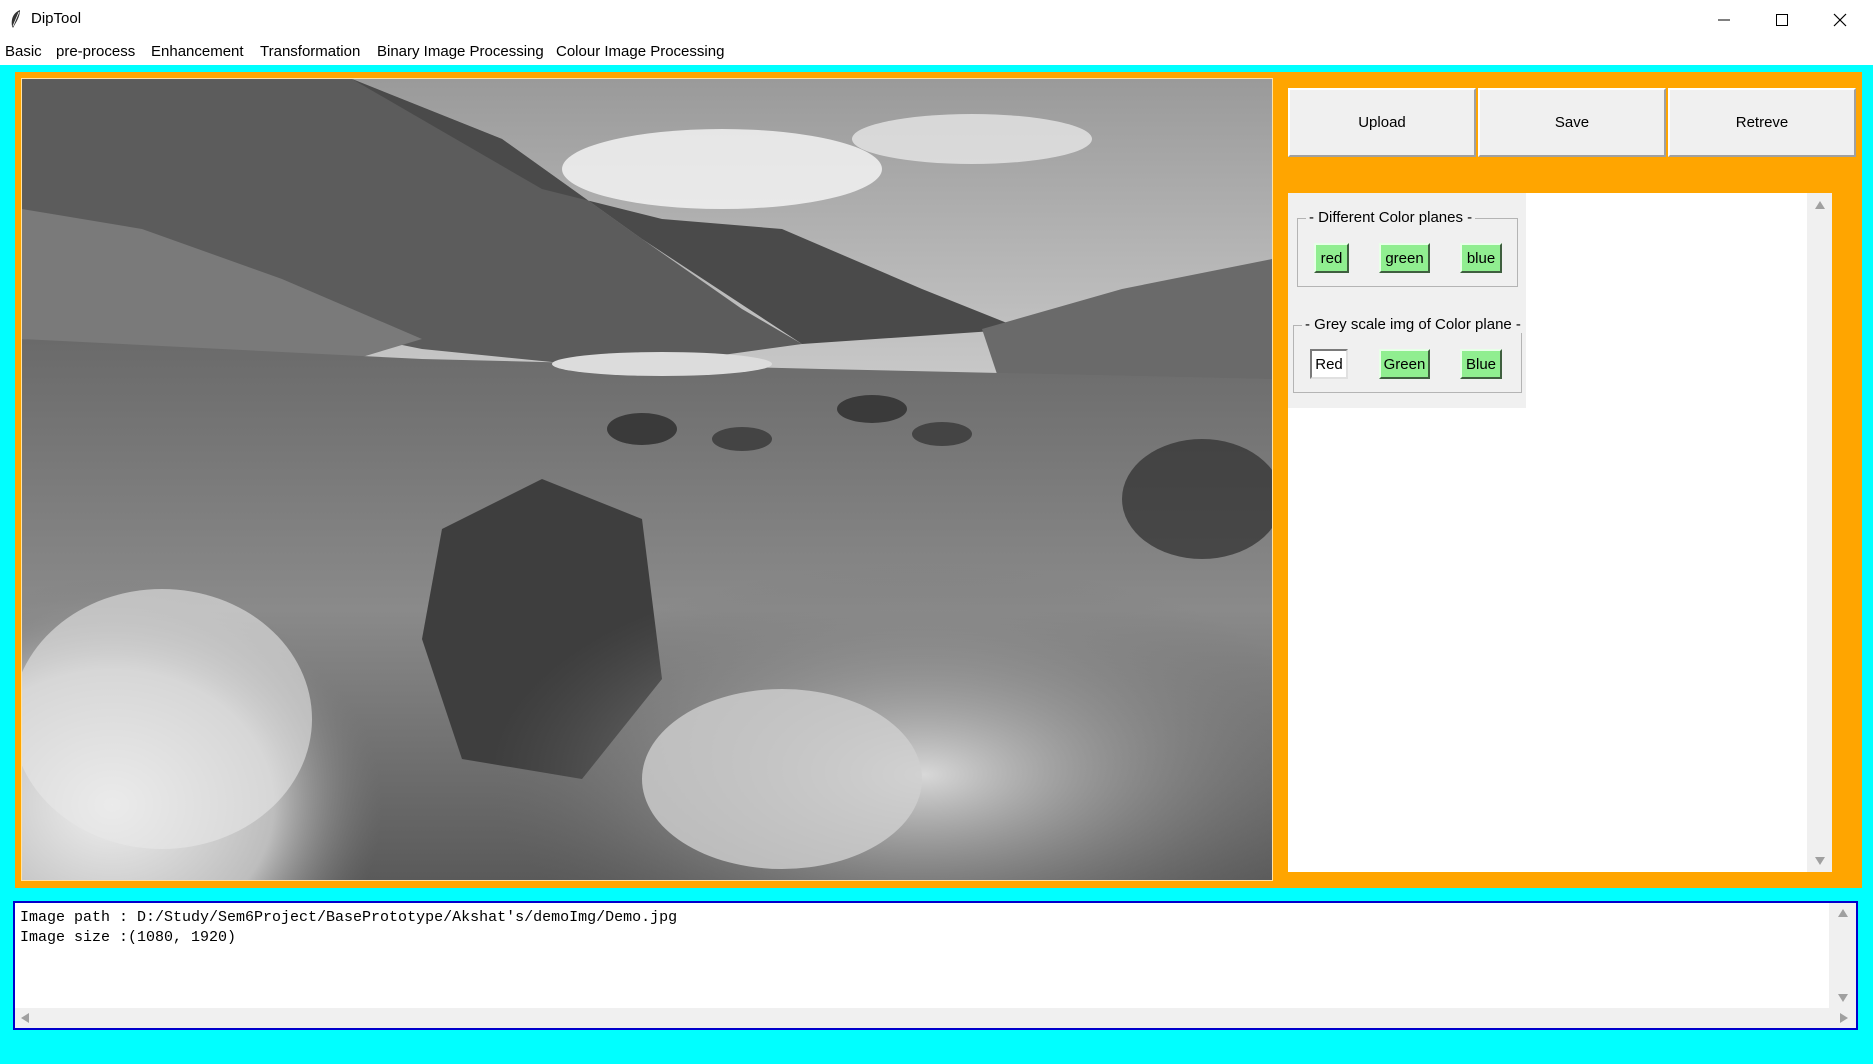 The width and height of the screenshot is (1873, 1064). I want to click on log-vertical-scrollbar, so click(1842, 955).